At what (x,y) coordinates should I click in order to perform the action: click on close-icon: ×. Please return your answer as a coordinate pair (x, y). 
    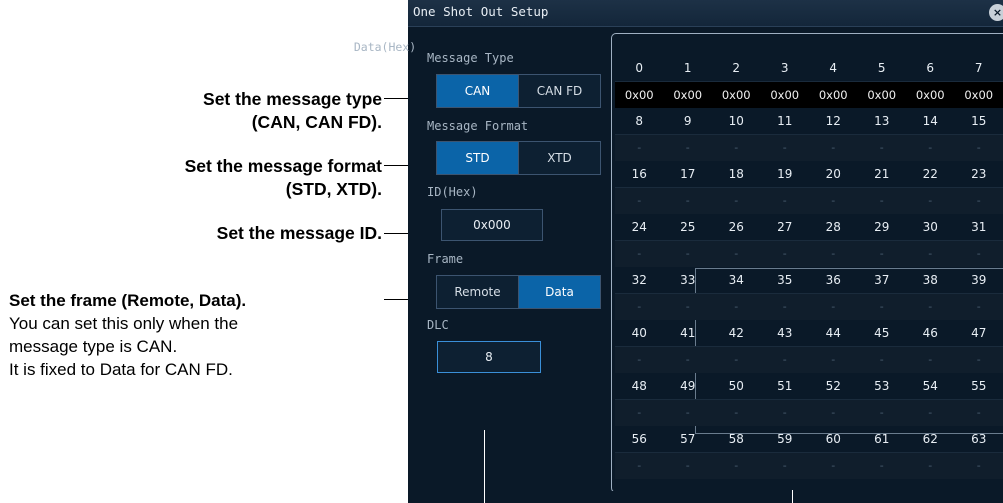
    Looking at the image, I should click on (996, 12).